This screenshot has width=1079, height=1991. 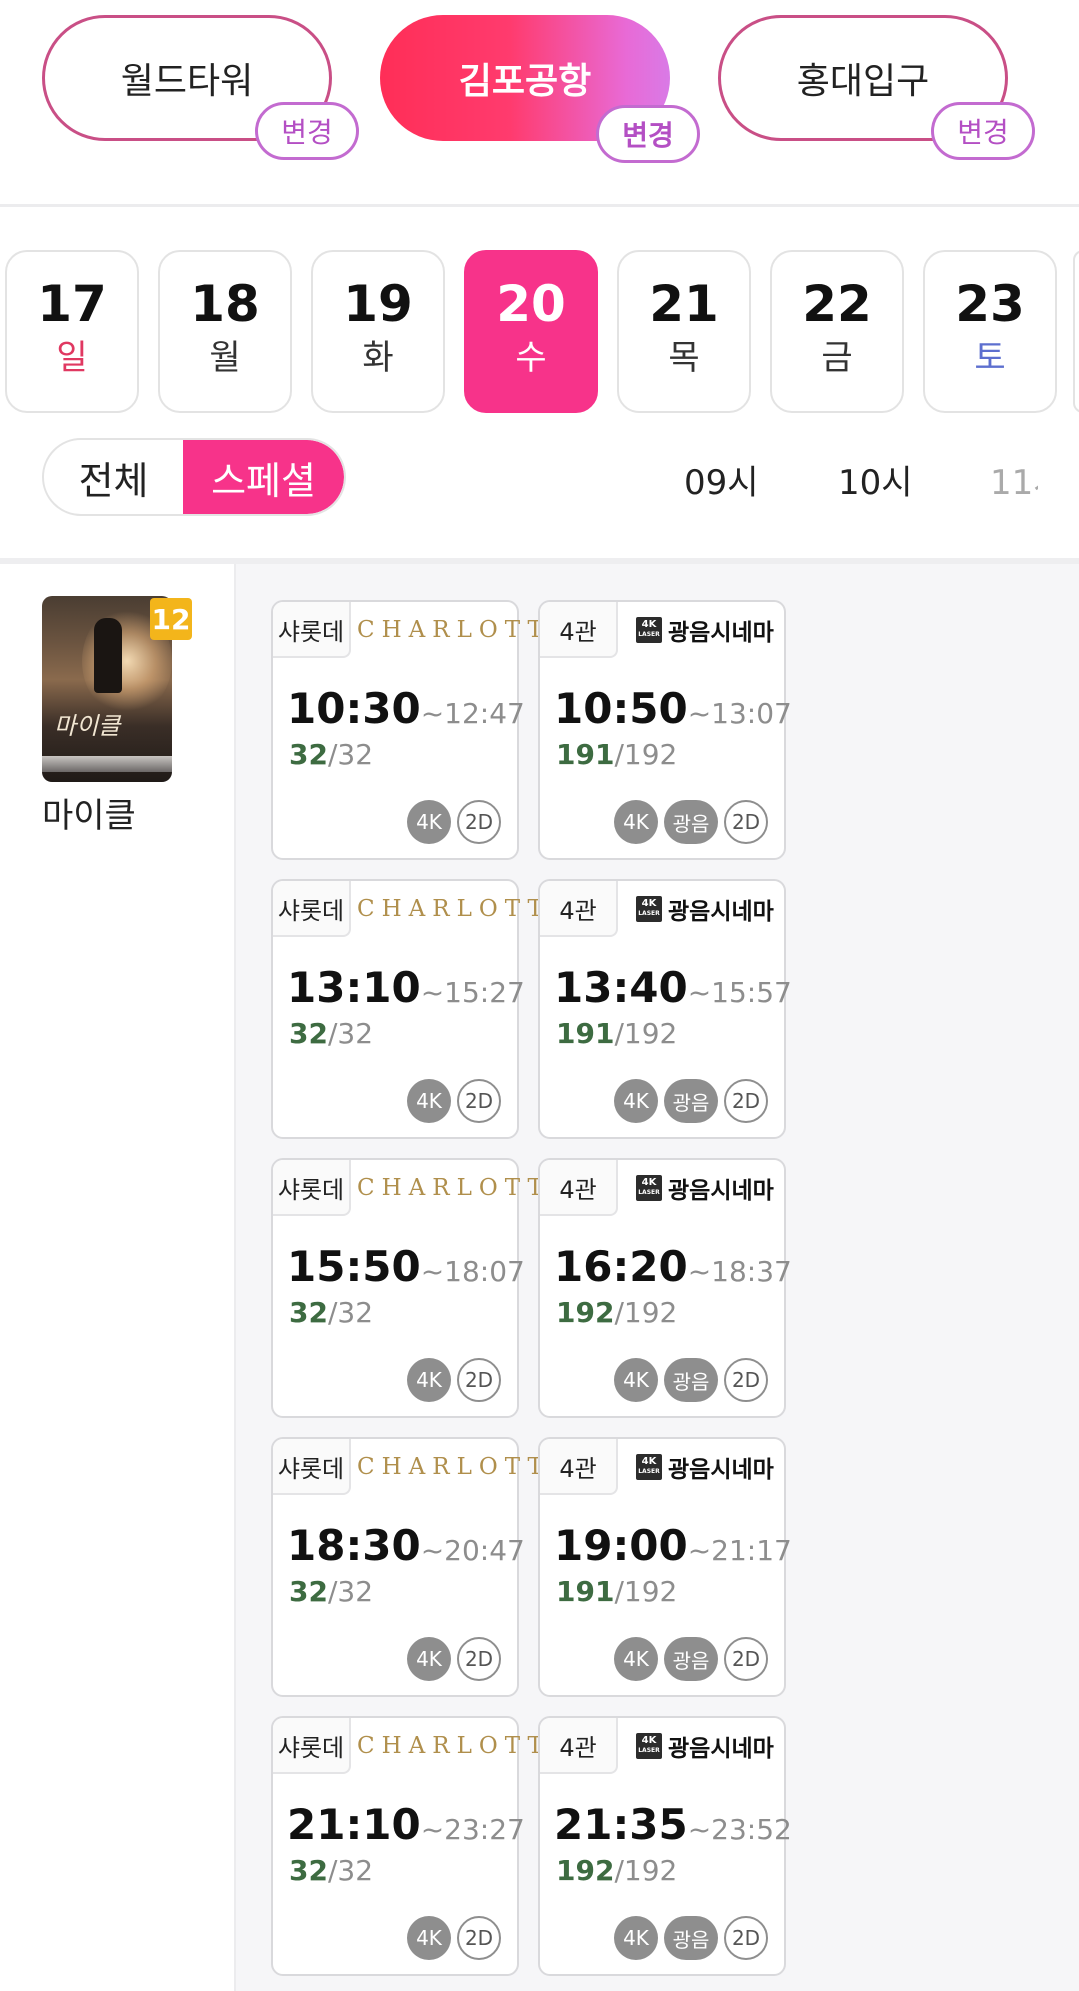 I want to click on end-time: ~23:27, so click(x=472, y=1829).